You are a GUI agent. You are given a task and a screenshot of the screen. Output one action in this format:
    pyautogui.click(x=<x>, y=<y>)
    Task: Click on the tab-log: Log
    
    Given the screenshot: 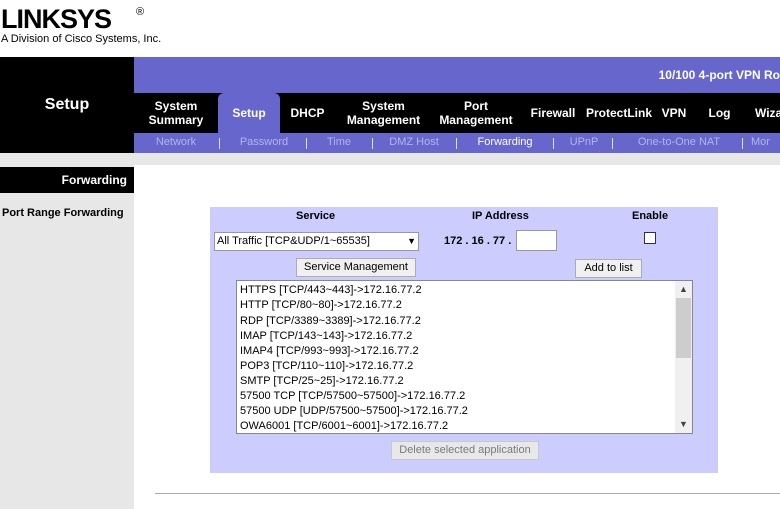 What is the action you would take?
    pyautogui.click(x=719, y=113)
    